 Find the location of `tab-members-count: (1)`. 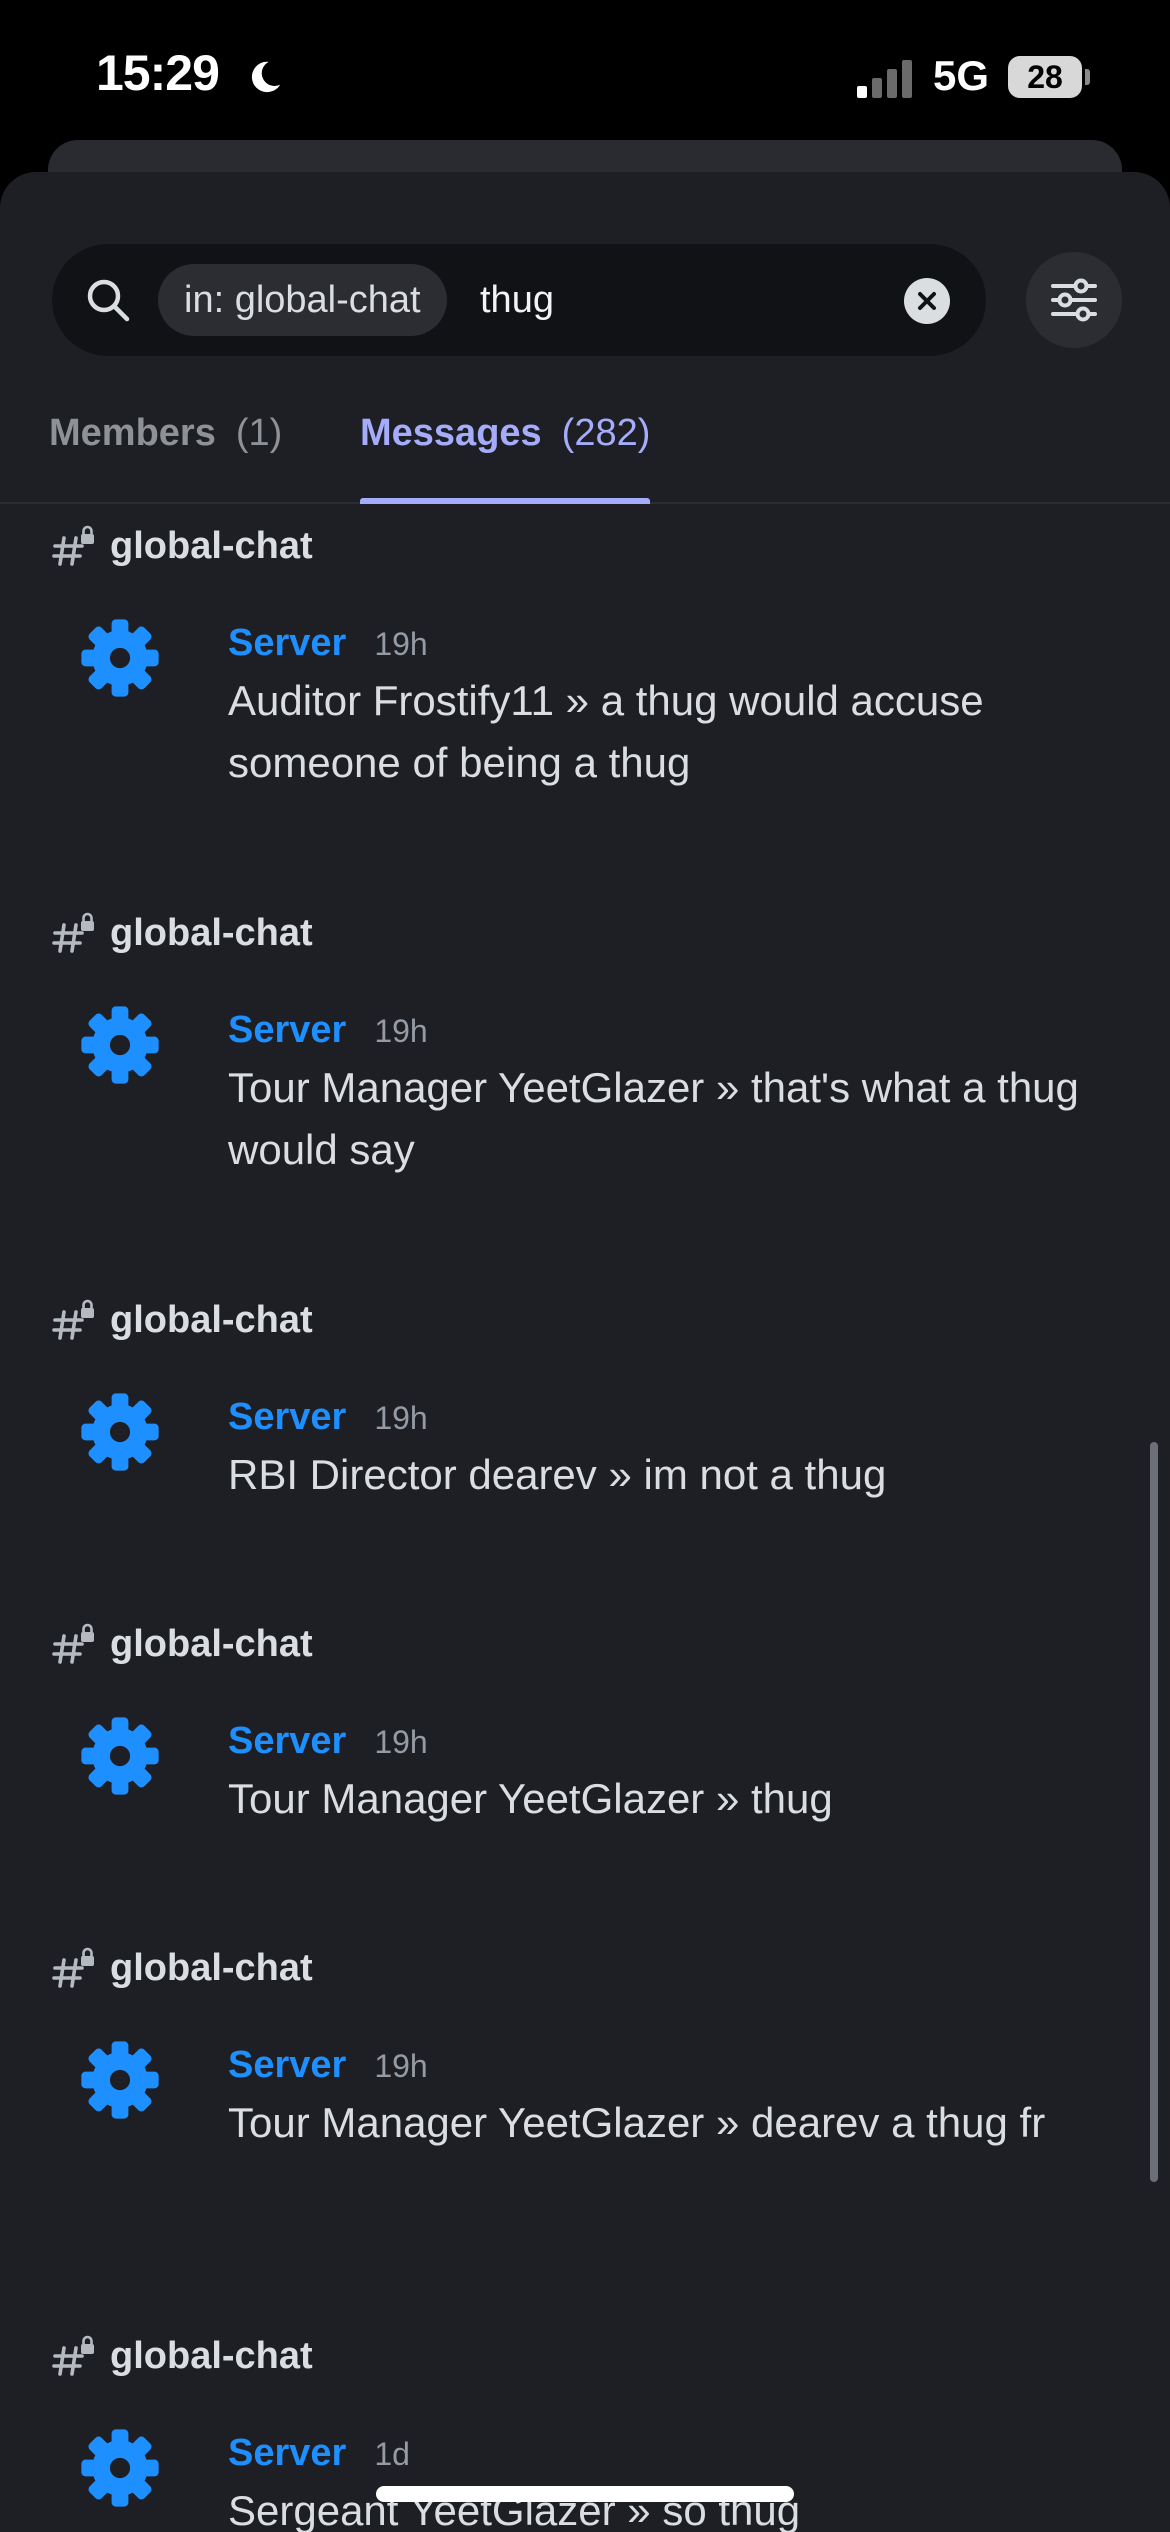

tab-members-count: (1) is located at coordinates (259, 433).